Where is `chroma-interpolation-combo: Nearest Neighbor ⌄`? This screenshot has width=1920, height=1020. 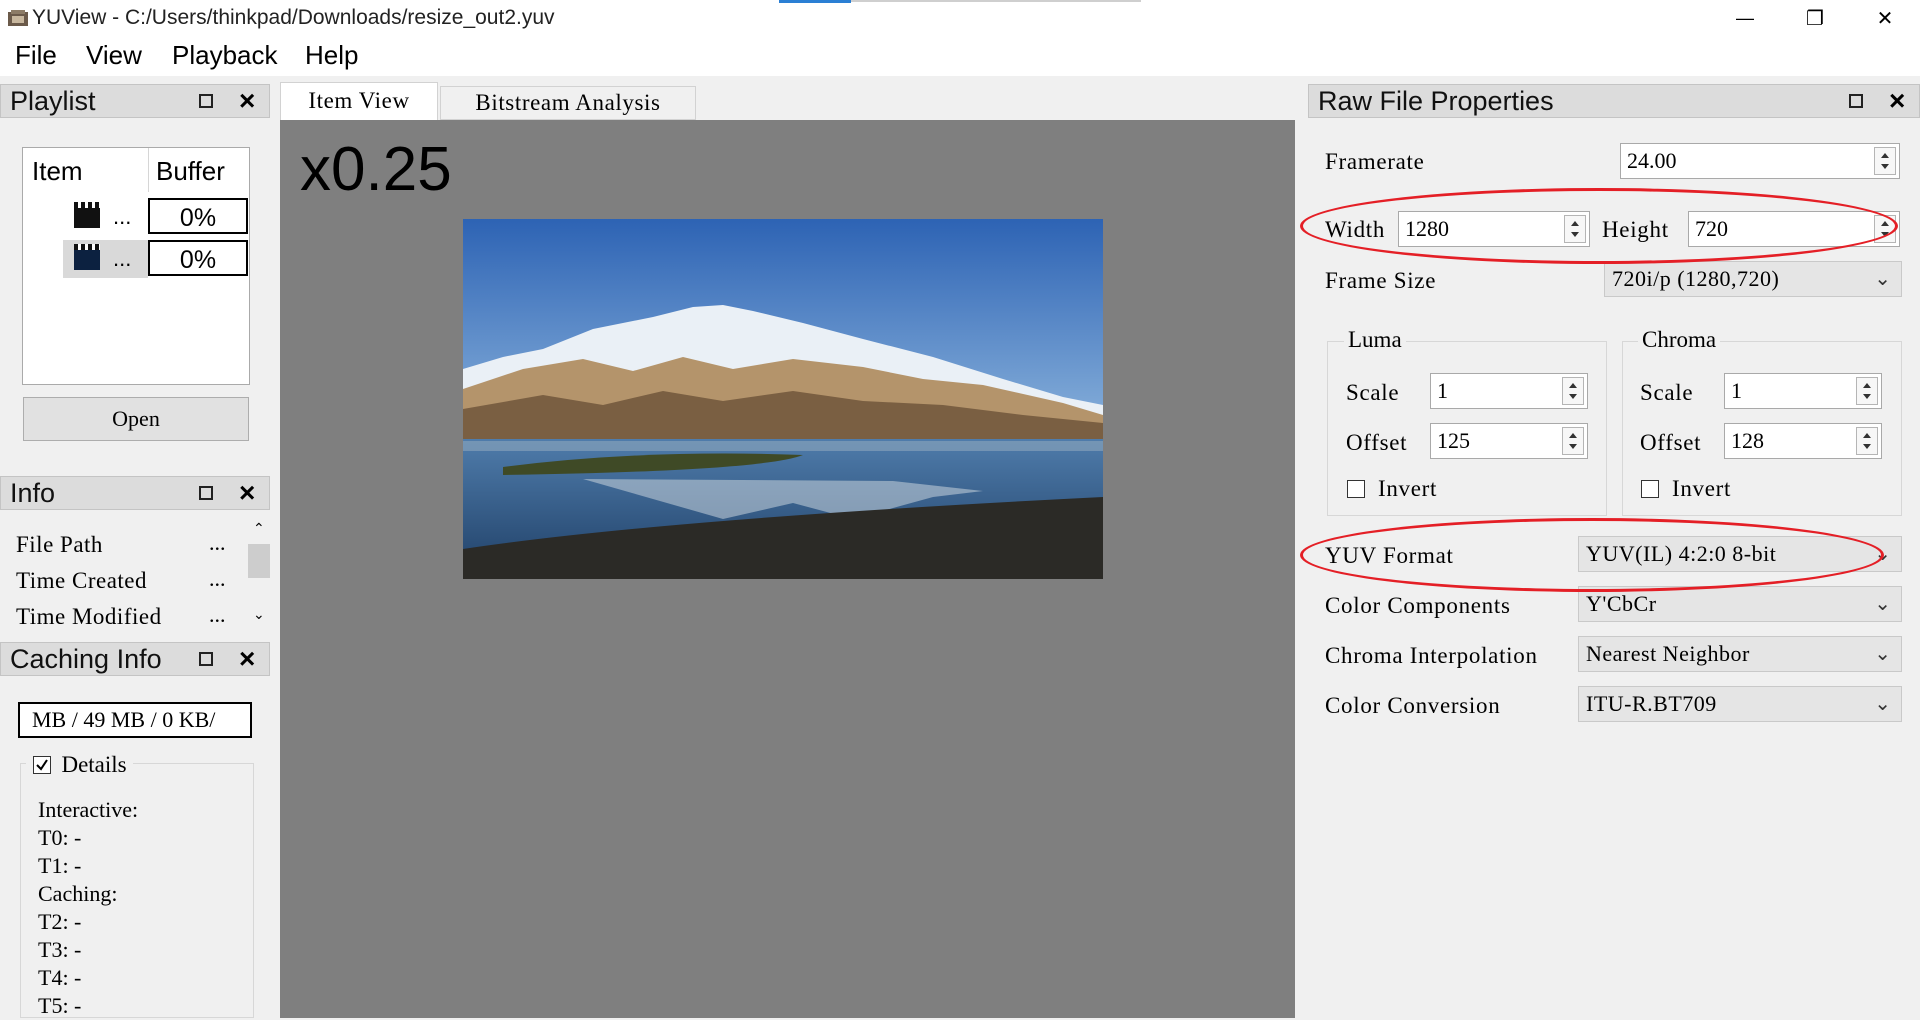 chroma-interpolation-combo: Nearest Neighbor ⌄ is located at coordinates (1740, 654).